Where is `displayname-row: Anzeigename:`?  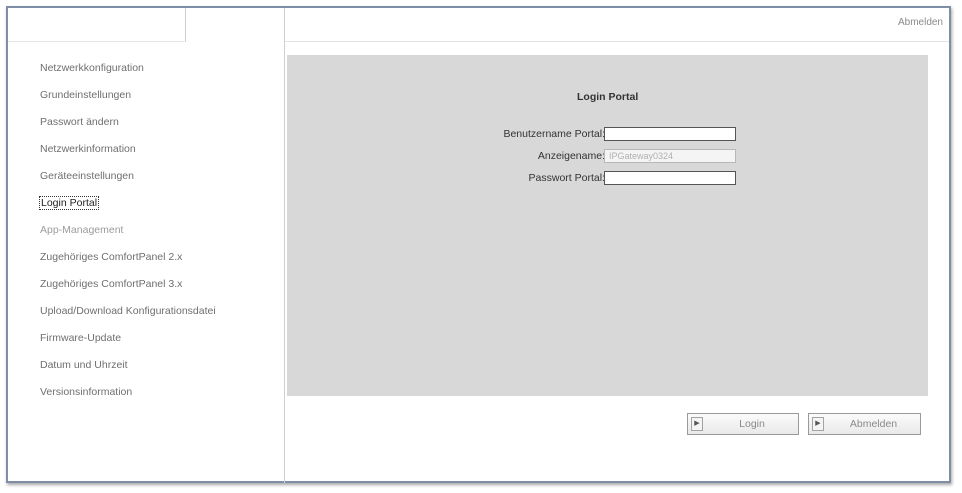 displayname-row: Anzeigename: is located at coordinates (607, 157).